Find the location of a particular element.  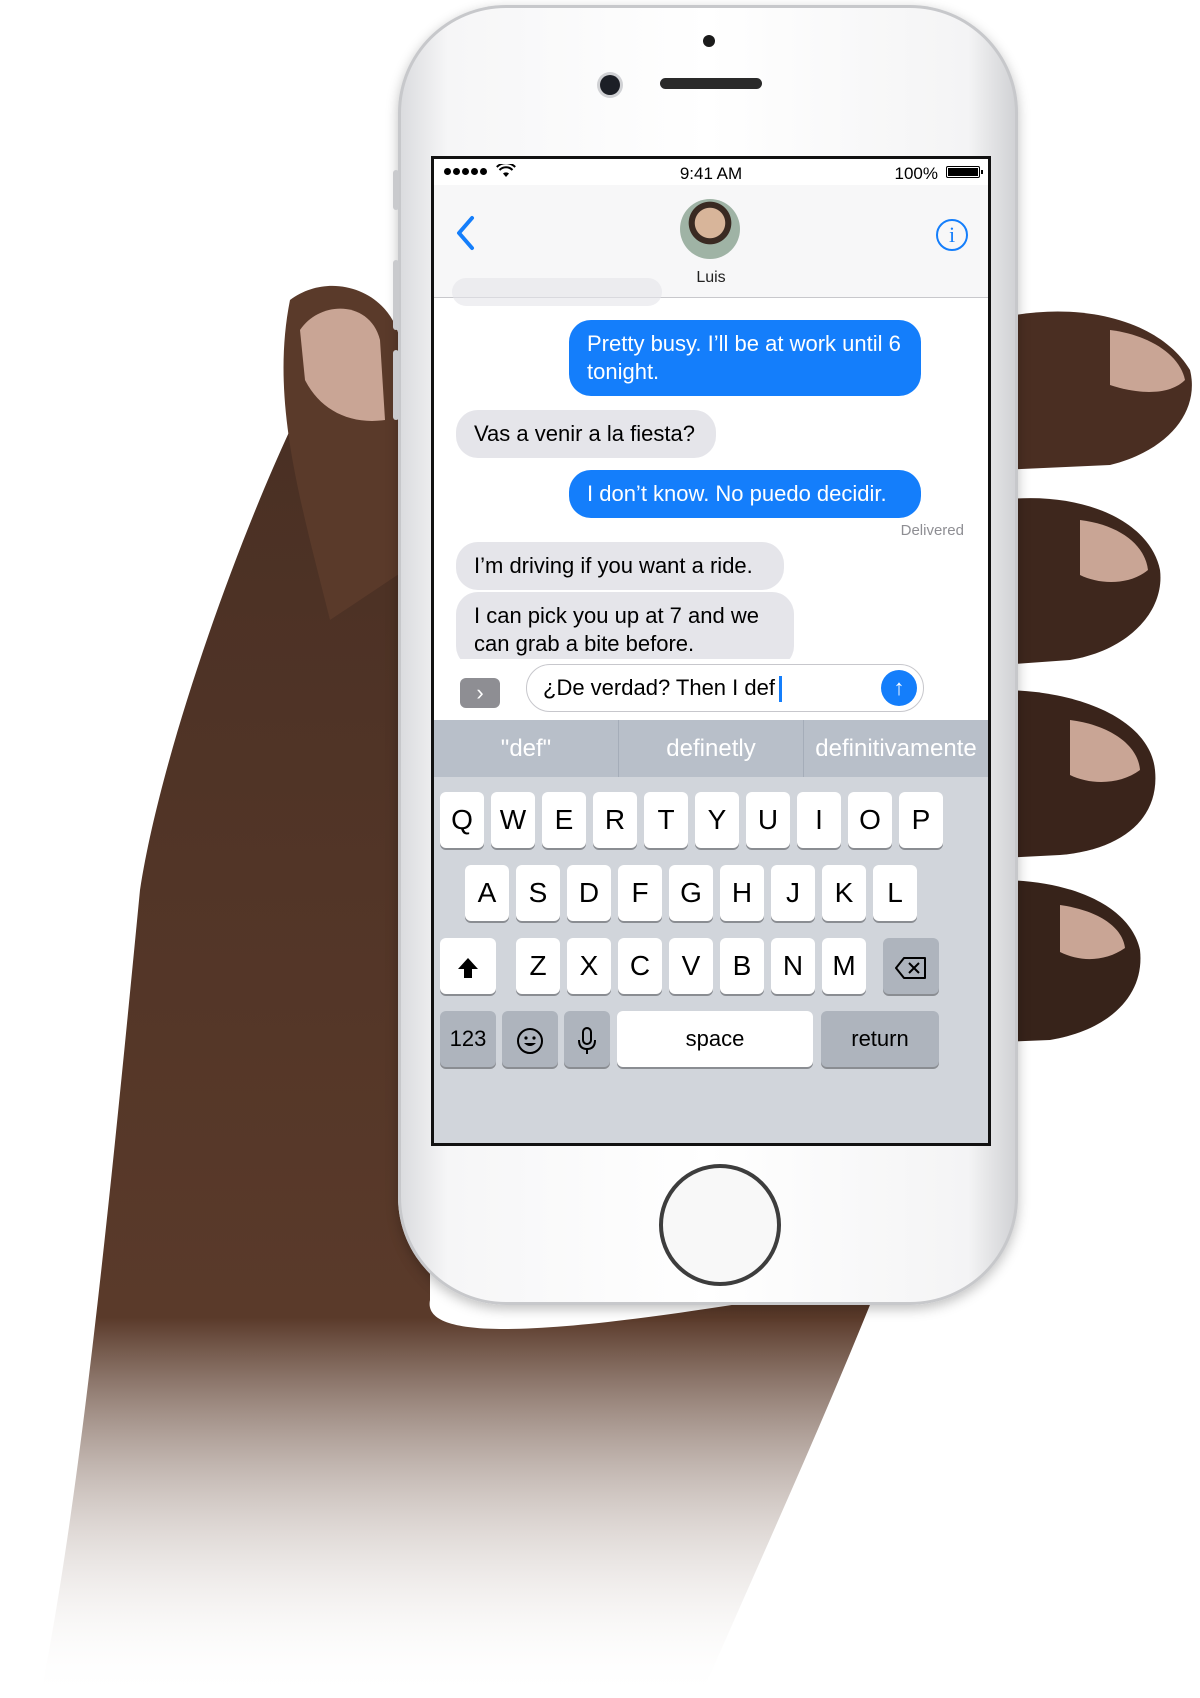

battery-icon is located at coordinates (964, 172).